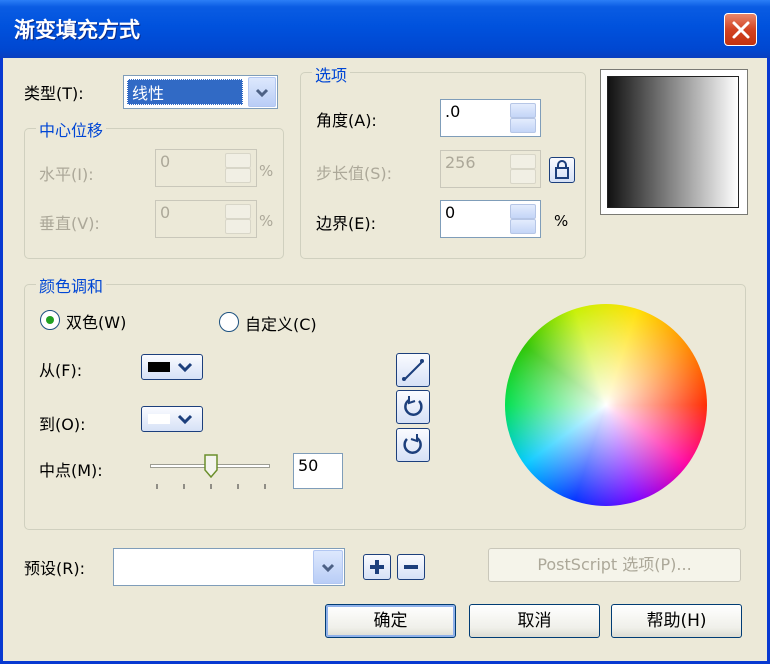 The width and height of the screenshot is (770, 664). Describe the element at coordinates (346, 120) in the screenshot. I see `angle-label: 角度(A):` at that location.